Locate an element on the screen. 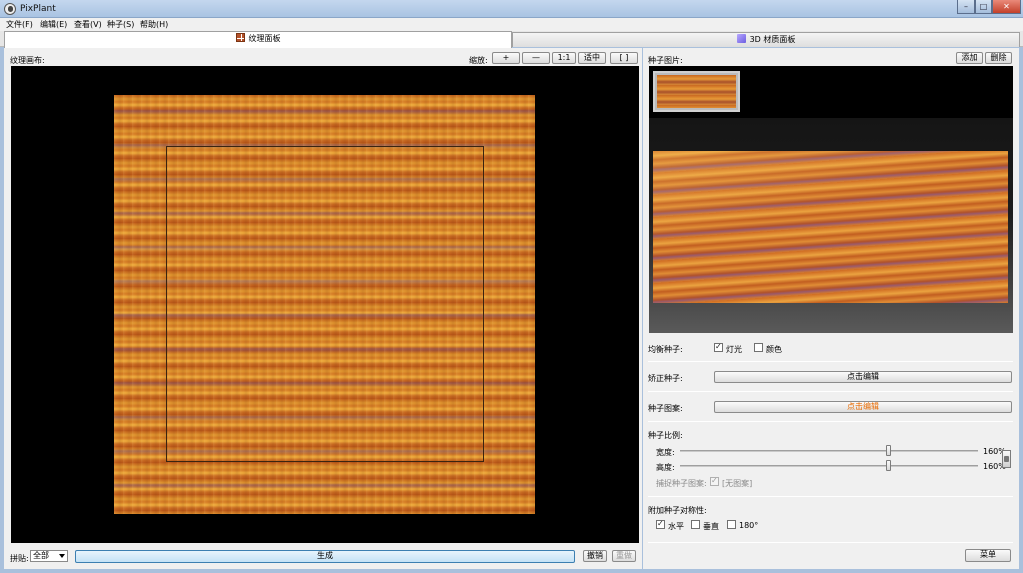  redo-button: 重做 is located at coordinates (624, 556).